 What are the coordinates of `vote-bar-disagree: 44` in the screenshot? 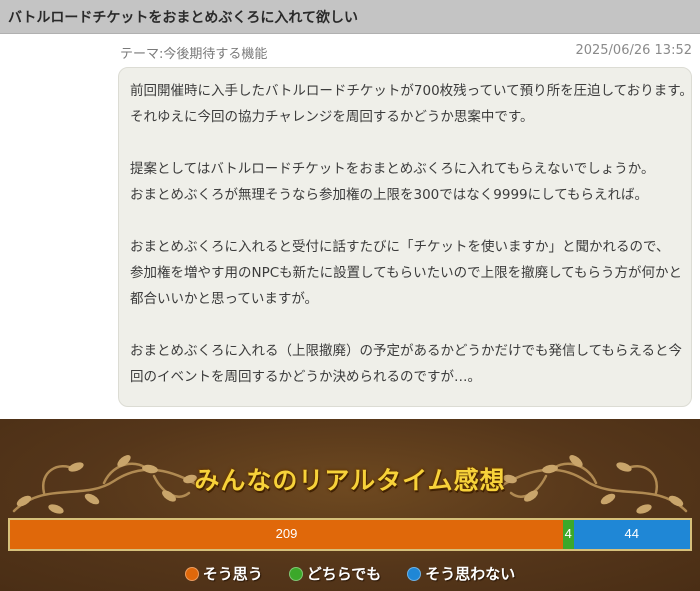 It's located at (631, 534).